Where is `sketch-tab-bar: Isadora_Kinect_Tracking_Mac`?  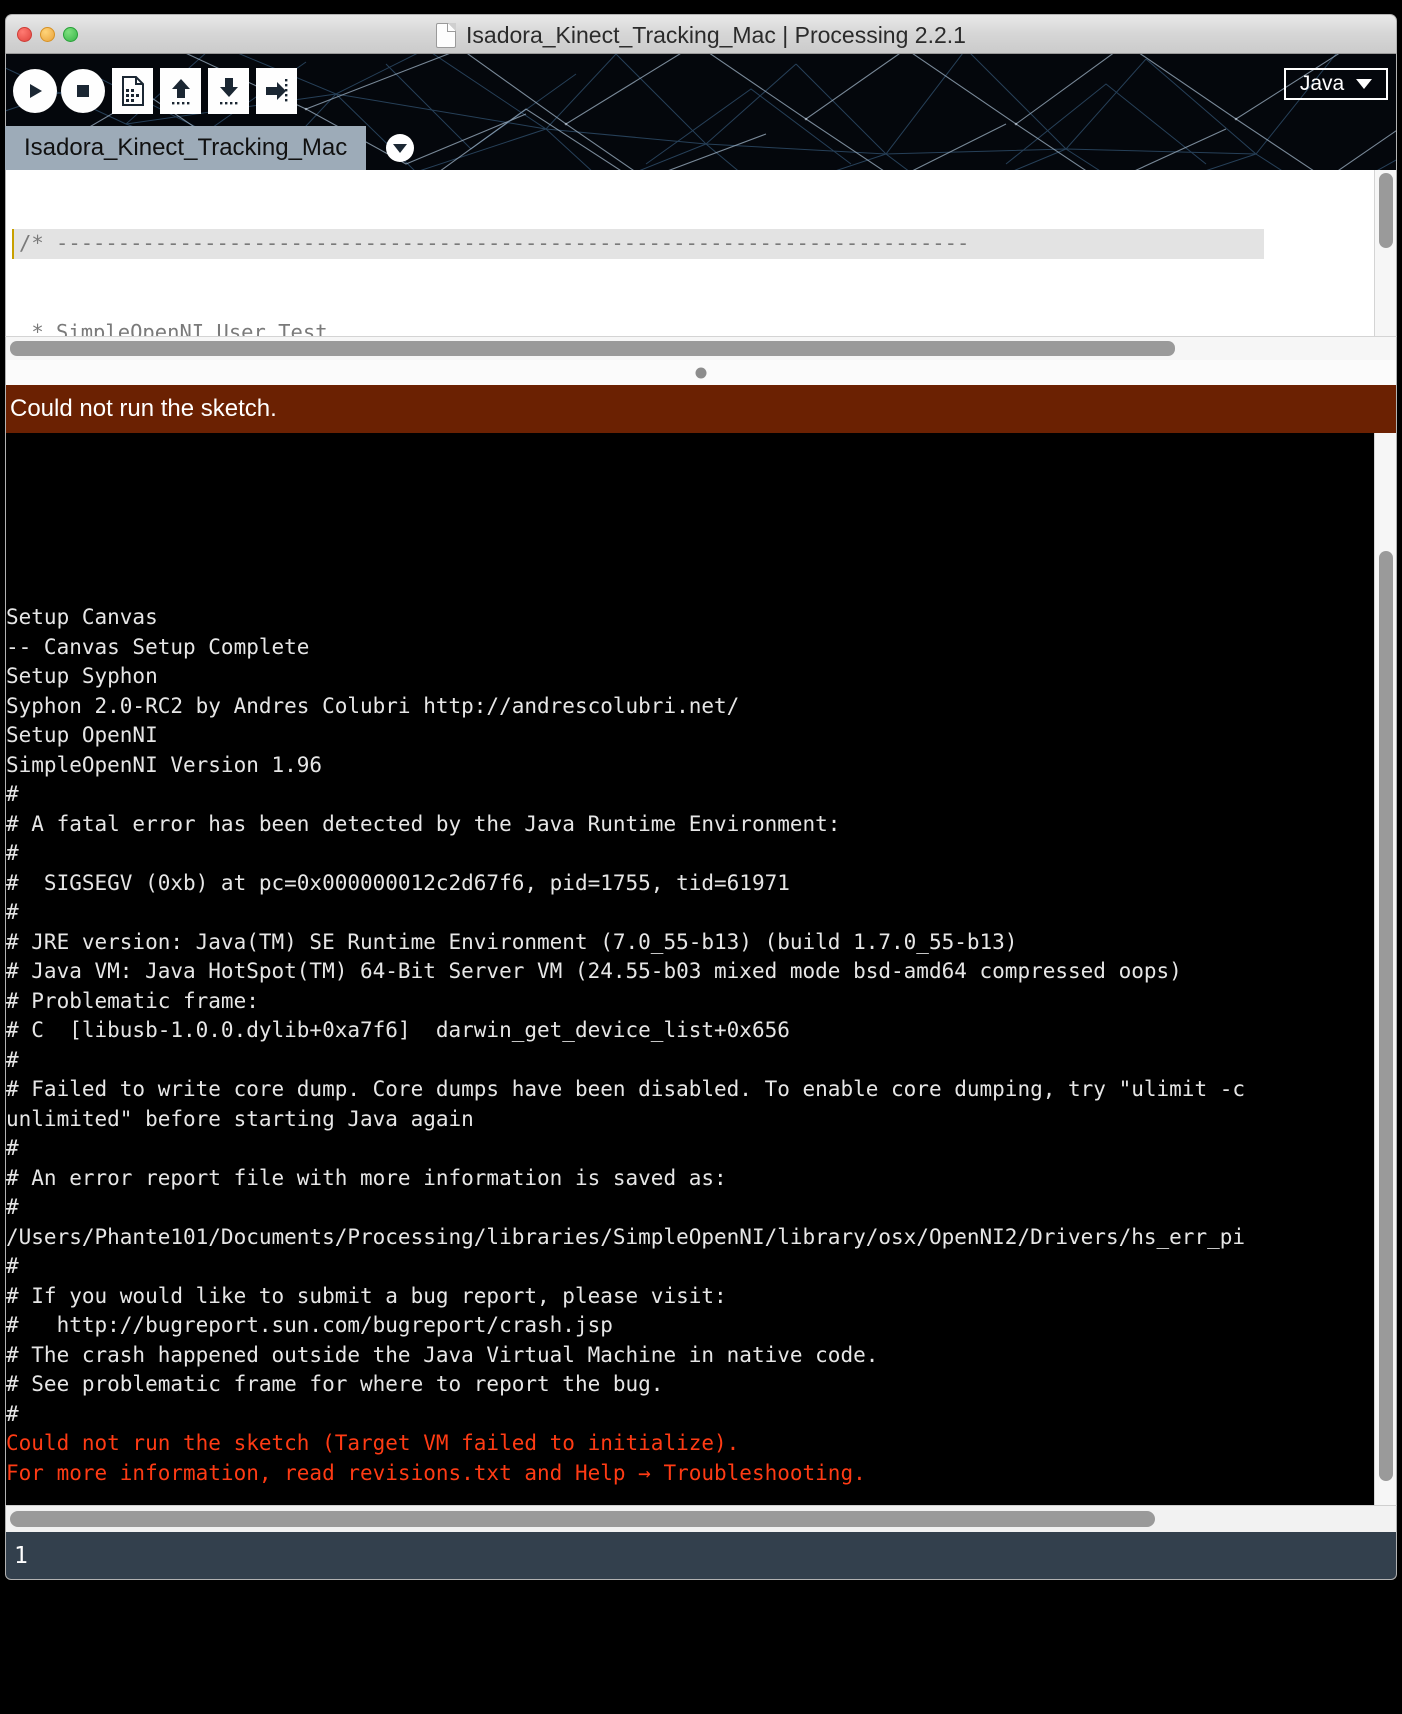 sketch-tab-bar: Isadora_Kinect_Tracking_Mac is located at coordinates (210, 148).